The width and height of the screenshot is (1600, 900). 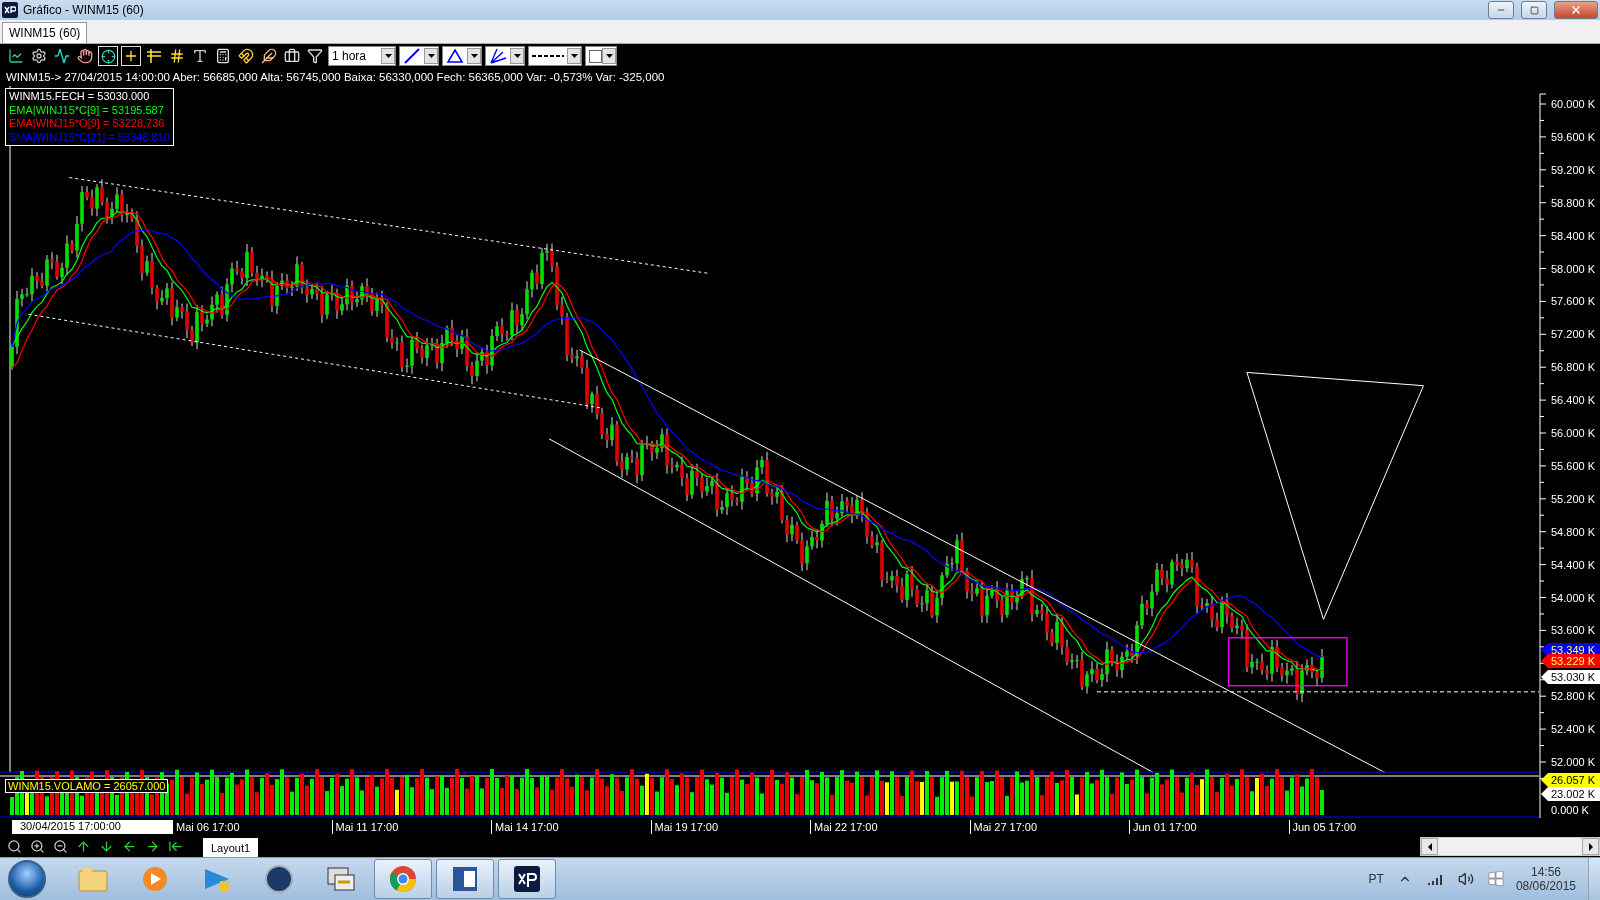 What do you see at coordinates (571, 827) in the screenshot?
I see `time-label: Mai 14 17:00` at bounding box center [571, 827].